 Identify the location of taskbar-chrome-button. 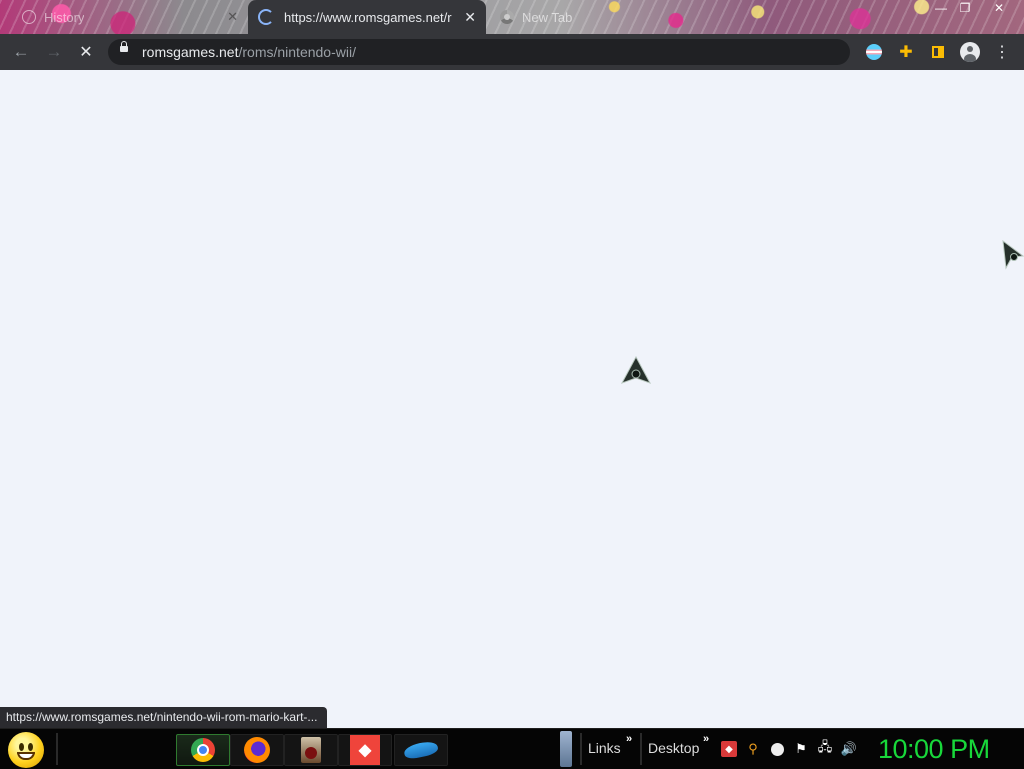
(203, 750).